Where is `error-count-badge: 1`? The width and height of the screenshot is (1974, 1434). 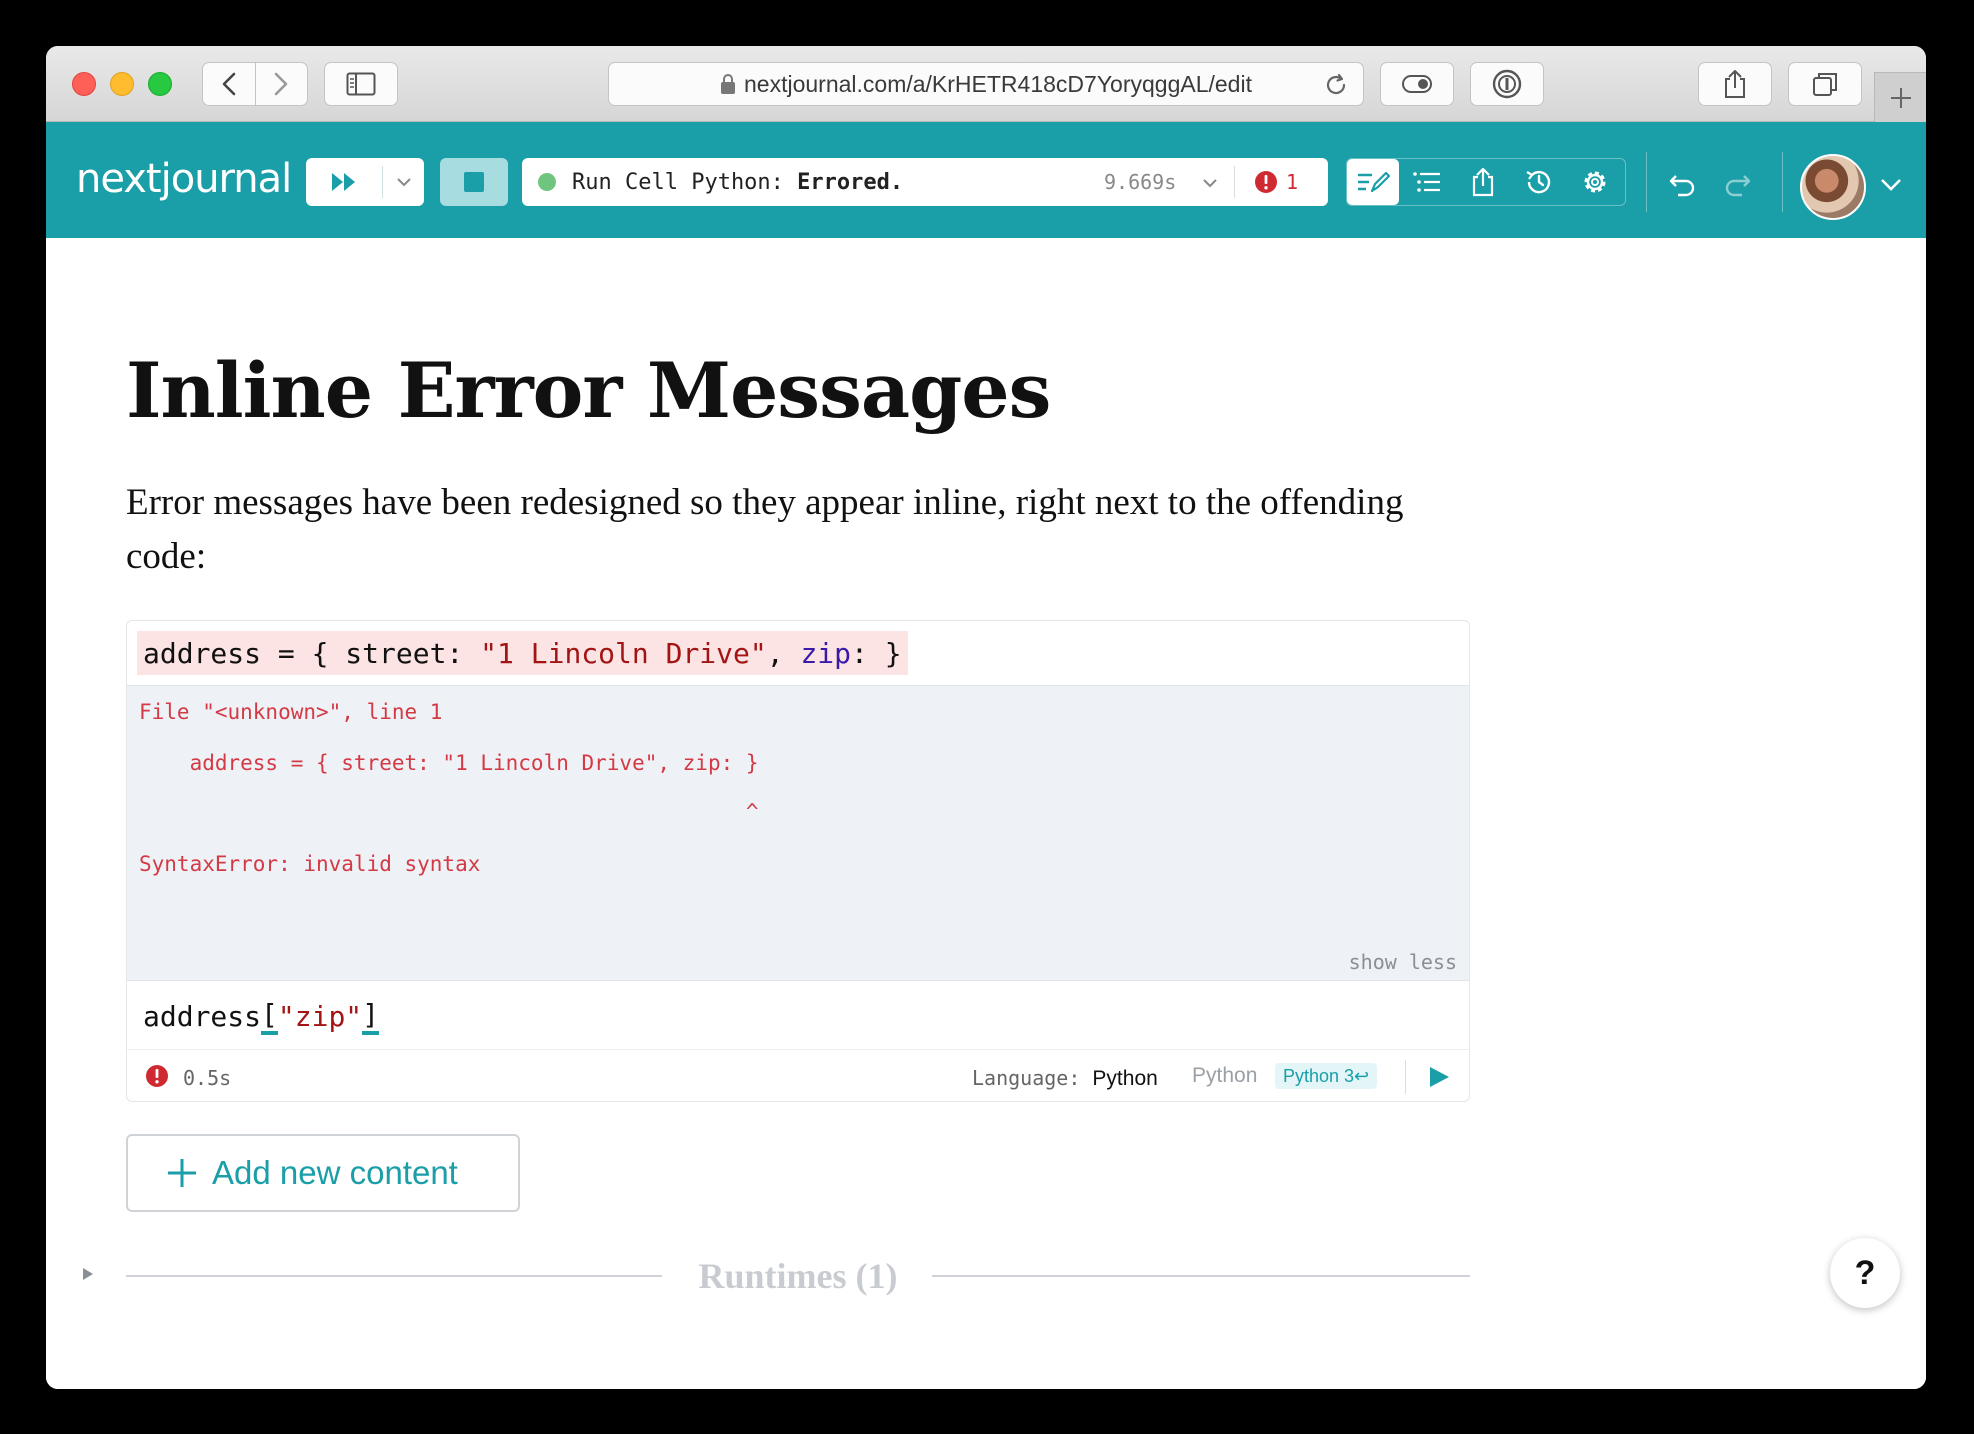 error-count-badge: 1 is located at coordinates (1276, 182).